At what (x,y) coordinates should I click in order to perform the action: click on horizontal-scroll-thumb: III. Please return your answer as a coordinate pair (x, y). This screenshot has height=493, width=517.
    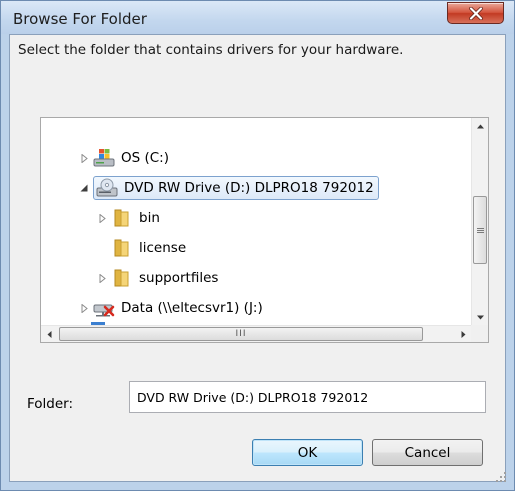
    Looking at the image, I should click on (241, 334).